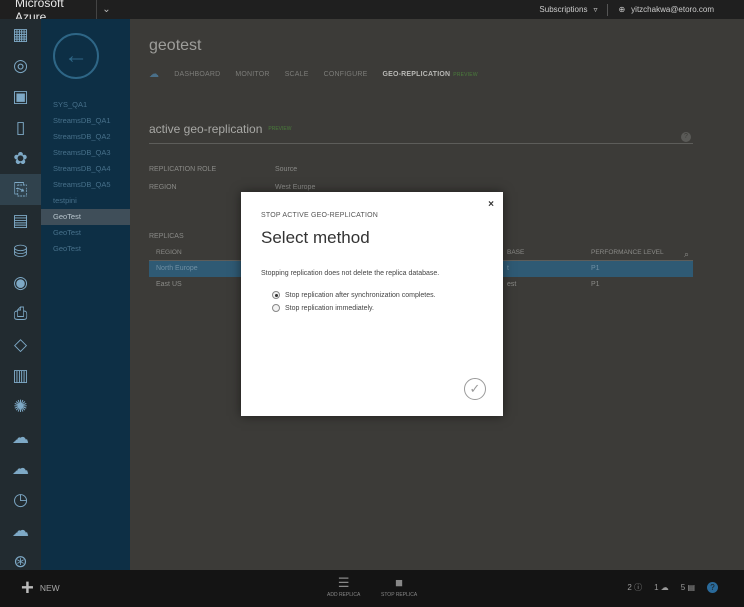 Image resolution: width=744 pixels, height=607 pixels. I want to click on cell-base: est, so click(512, 284).